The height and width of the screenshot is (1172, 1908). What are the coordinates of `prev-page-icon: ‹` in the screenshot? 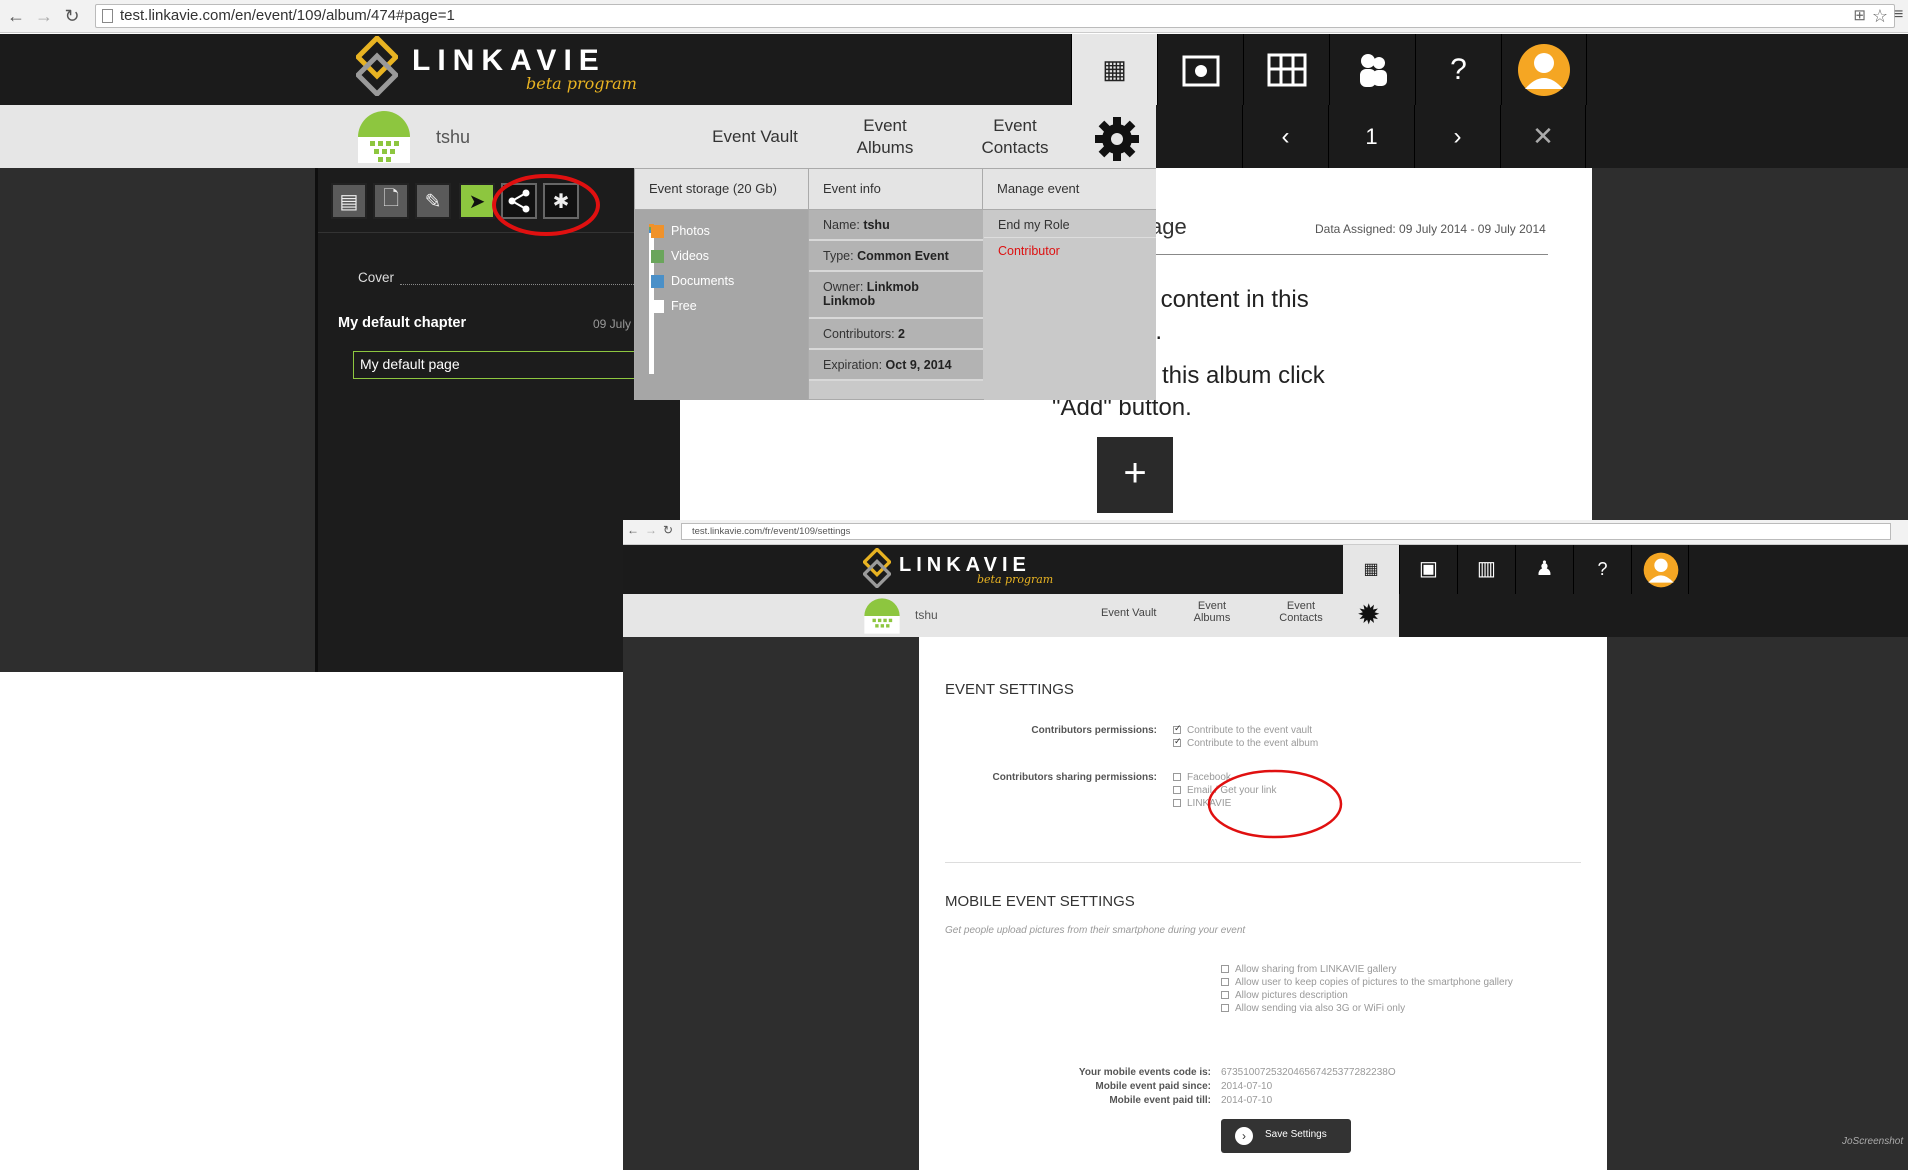 It's located at (1285, 136).